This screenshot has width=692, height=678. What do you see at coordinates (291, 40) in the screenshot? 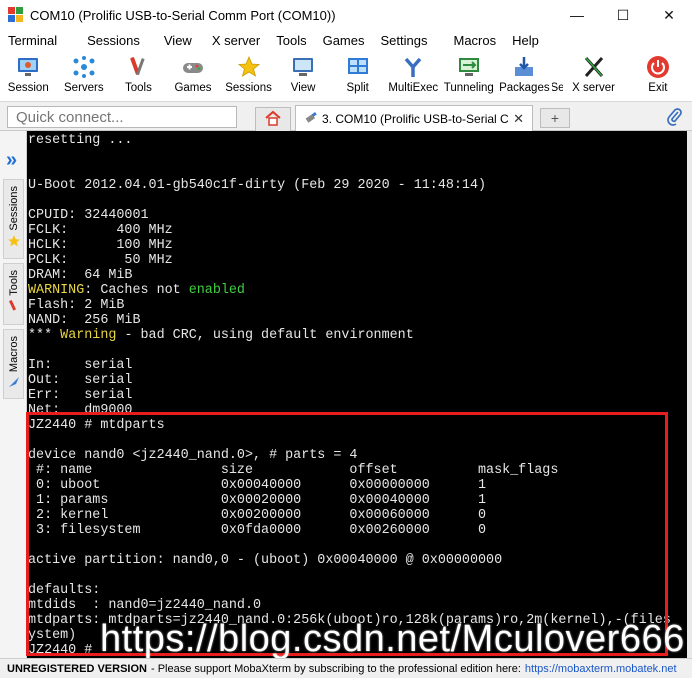
I see `menu-tools: Tools` at bounding box center [291, 40].